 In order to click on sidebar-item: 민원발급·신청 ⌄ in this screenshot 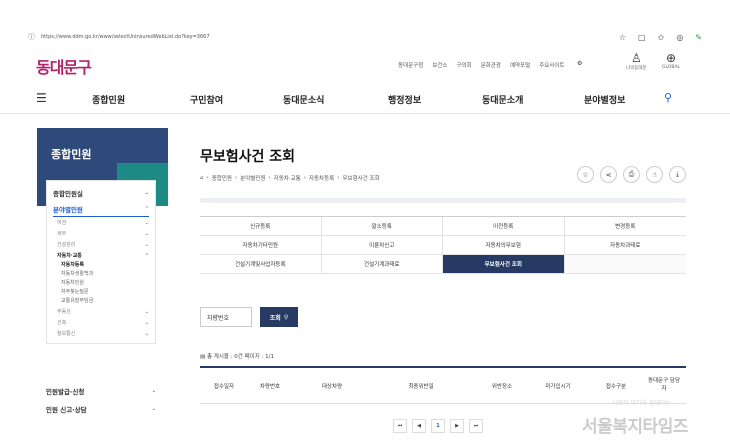, I will do `click(101, 391)`.